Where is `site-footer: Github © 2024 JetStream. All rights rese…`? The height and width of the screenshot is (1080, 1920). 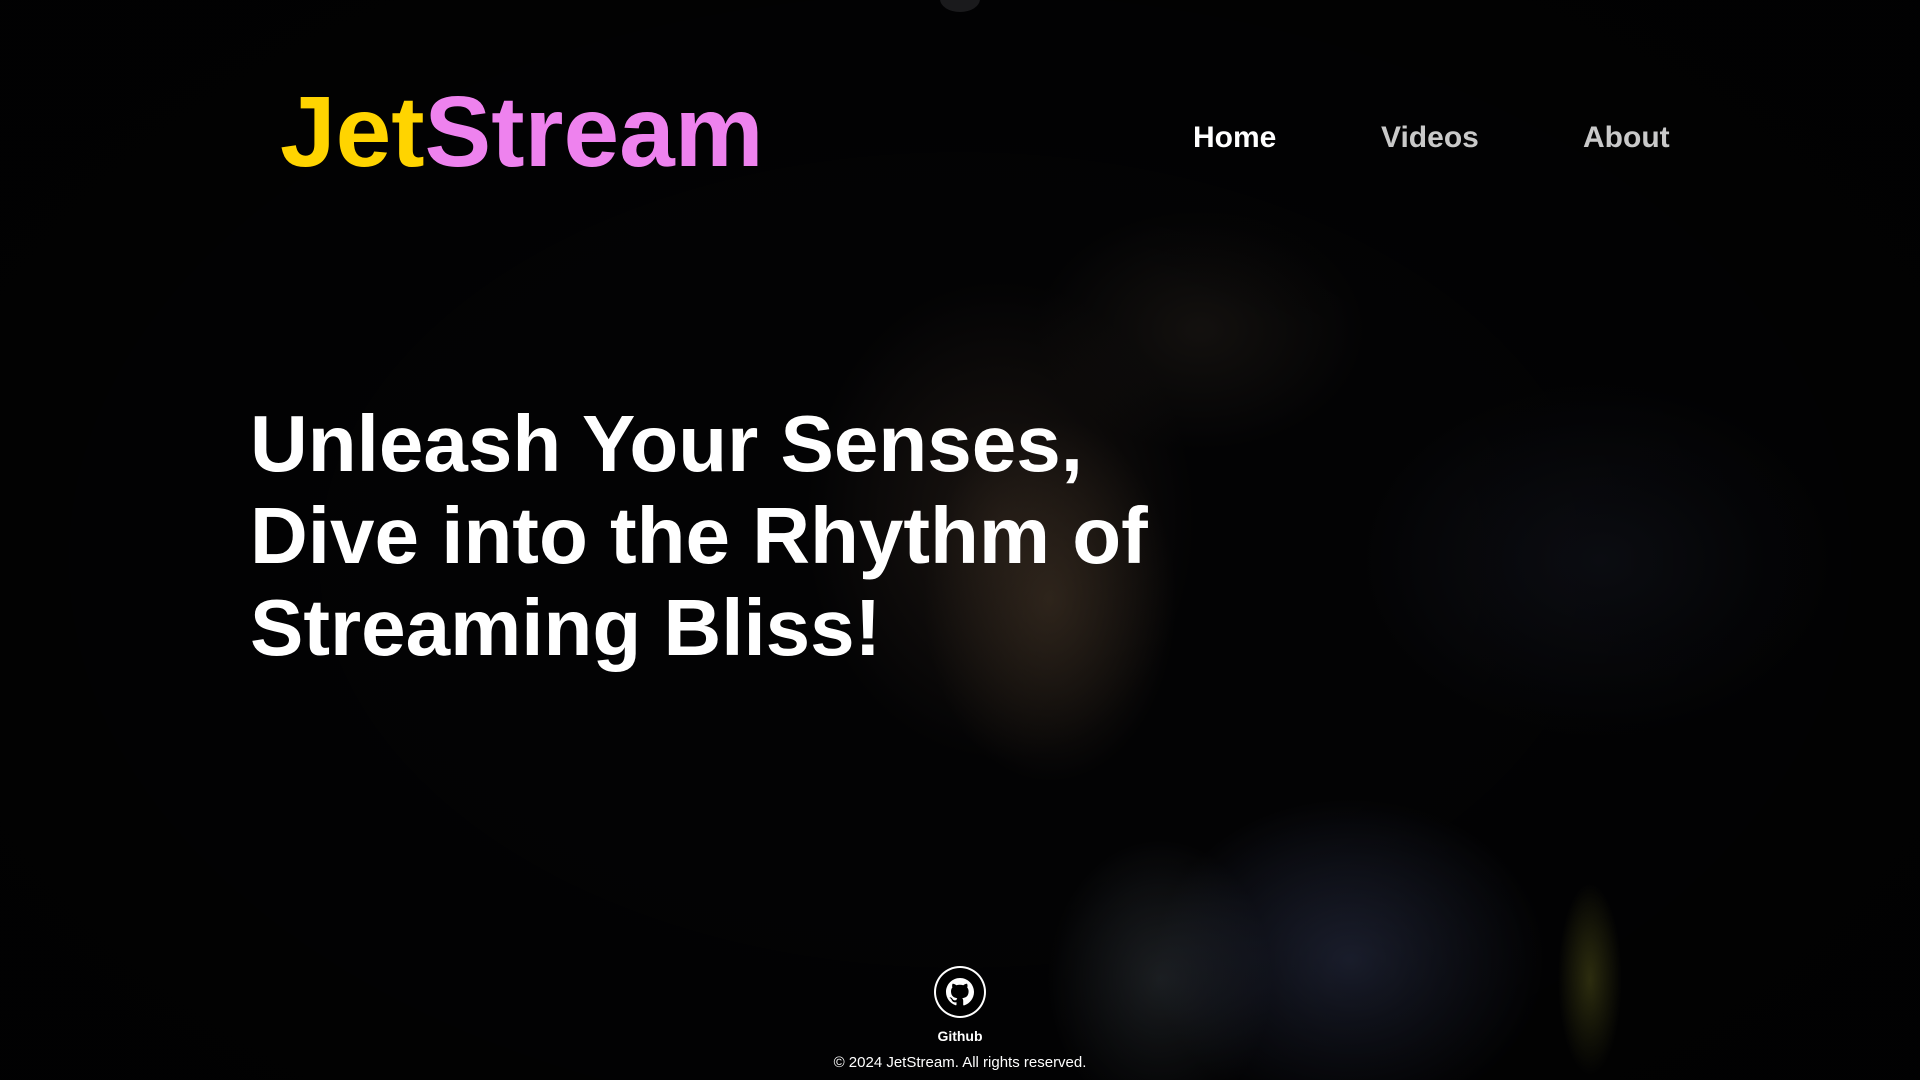 site-footer: Github © 2024 JetStream. All rights rese… is located at coordinates (960, 1018).